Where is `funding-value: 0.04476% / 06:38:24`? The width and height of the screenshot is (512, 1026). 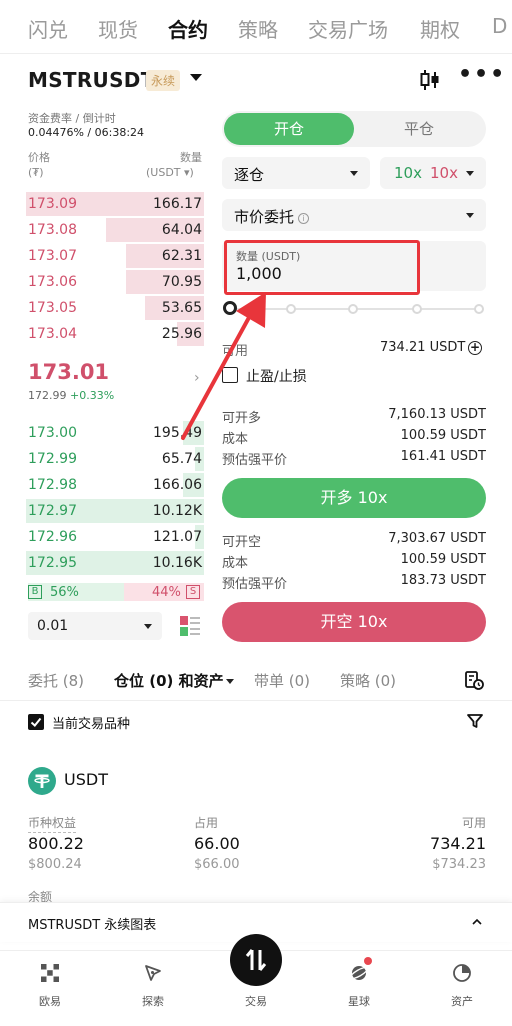 funding-value: 0.04476% / 06:38:24 is located at coordinates (86, 132).